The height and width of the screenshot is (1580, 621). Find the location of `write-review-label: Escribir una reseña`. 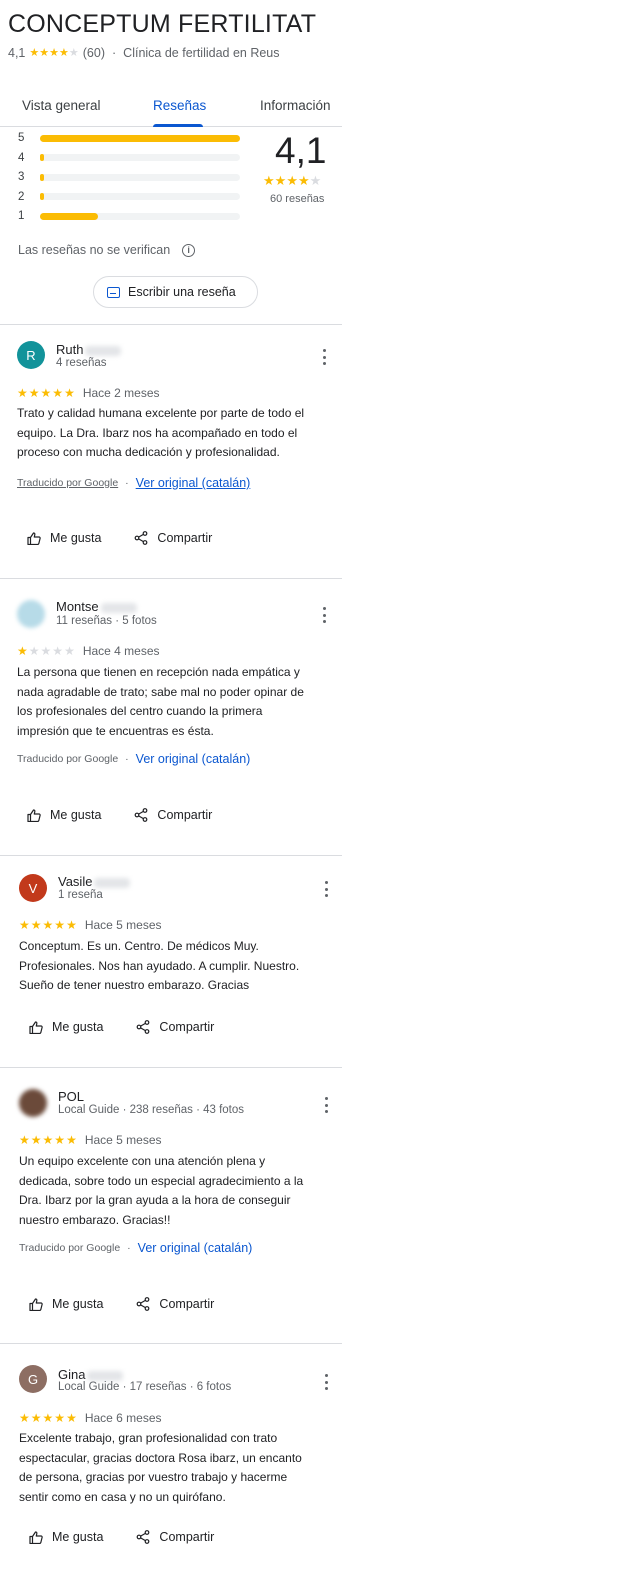

write-review-label: Escribir una reseña is located at coordinates (182, 292).